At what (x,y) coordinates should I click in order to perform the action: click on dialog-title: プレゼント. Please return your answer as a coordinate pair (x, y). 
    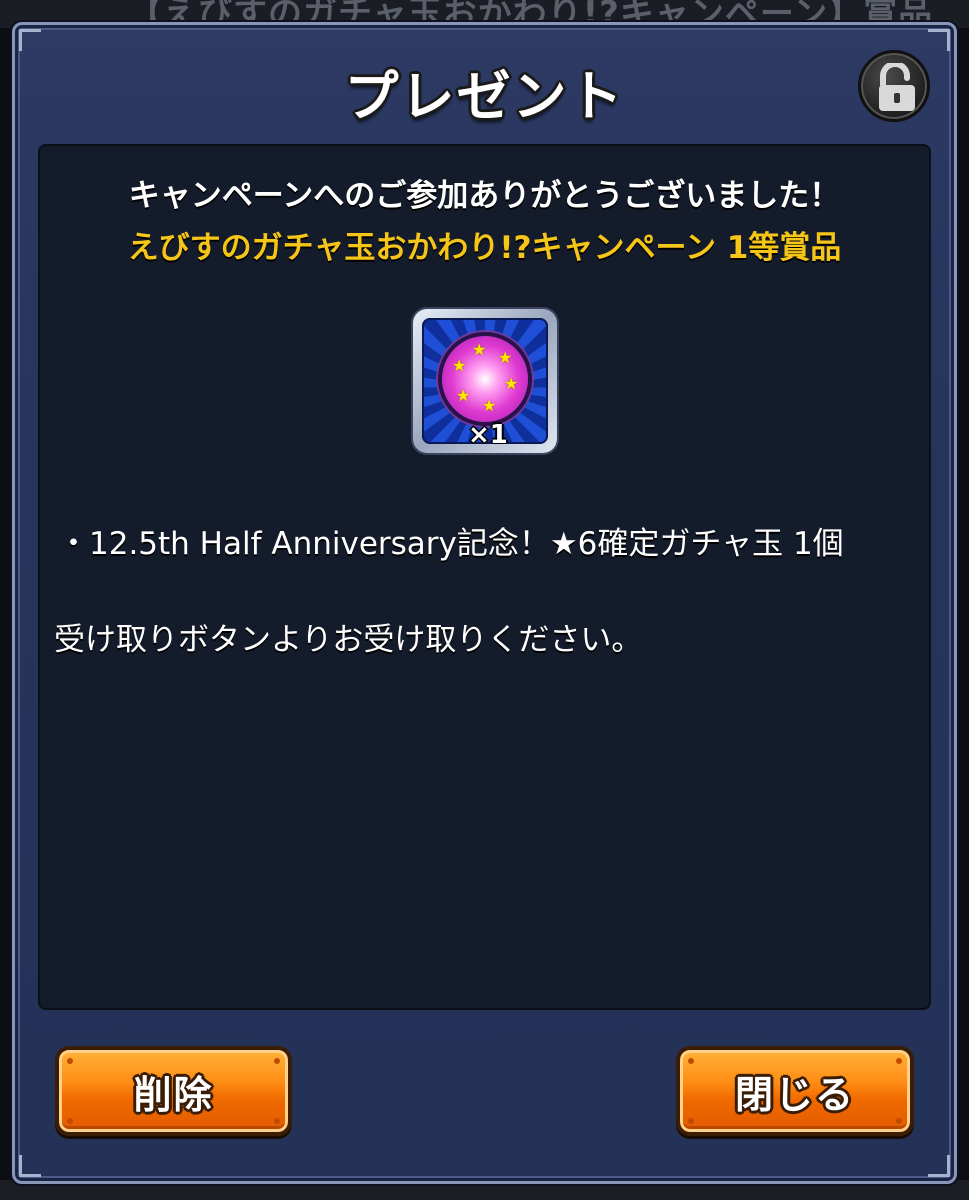
    Looking at the image, I should click on (484, 96).